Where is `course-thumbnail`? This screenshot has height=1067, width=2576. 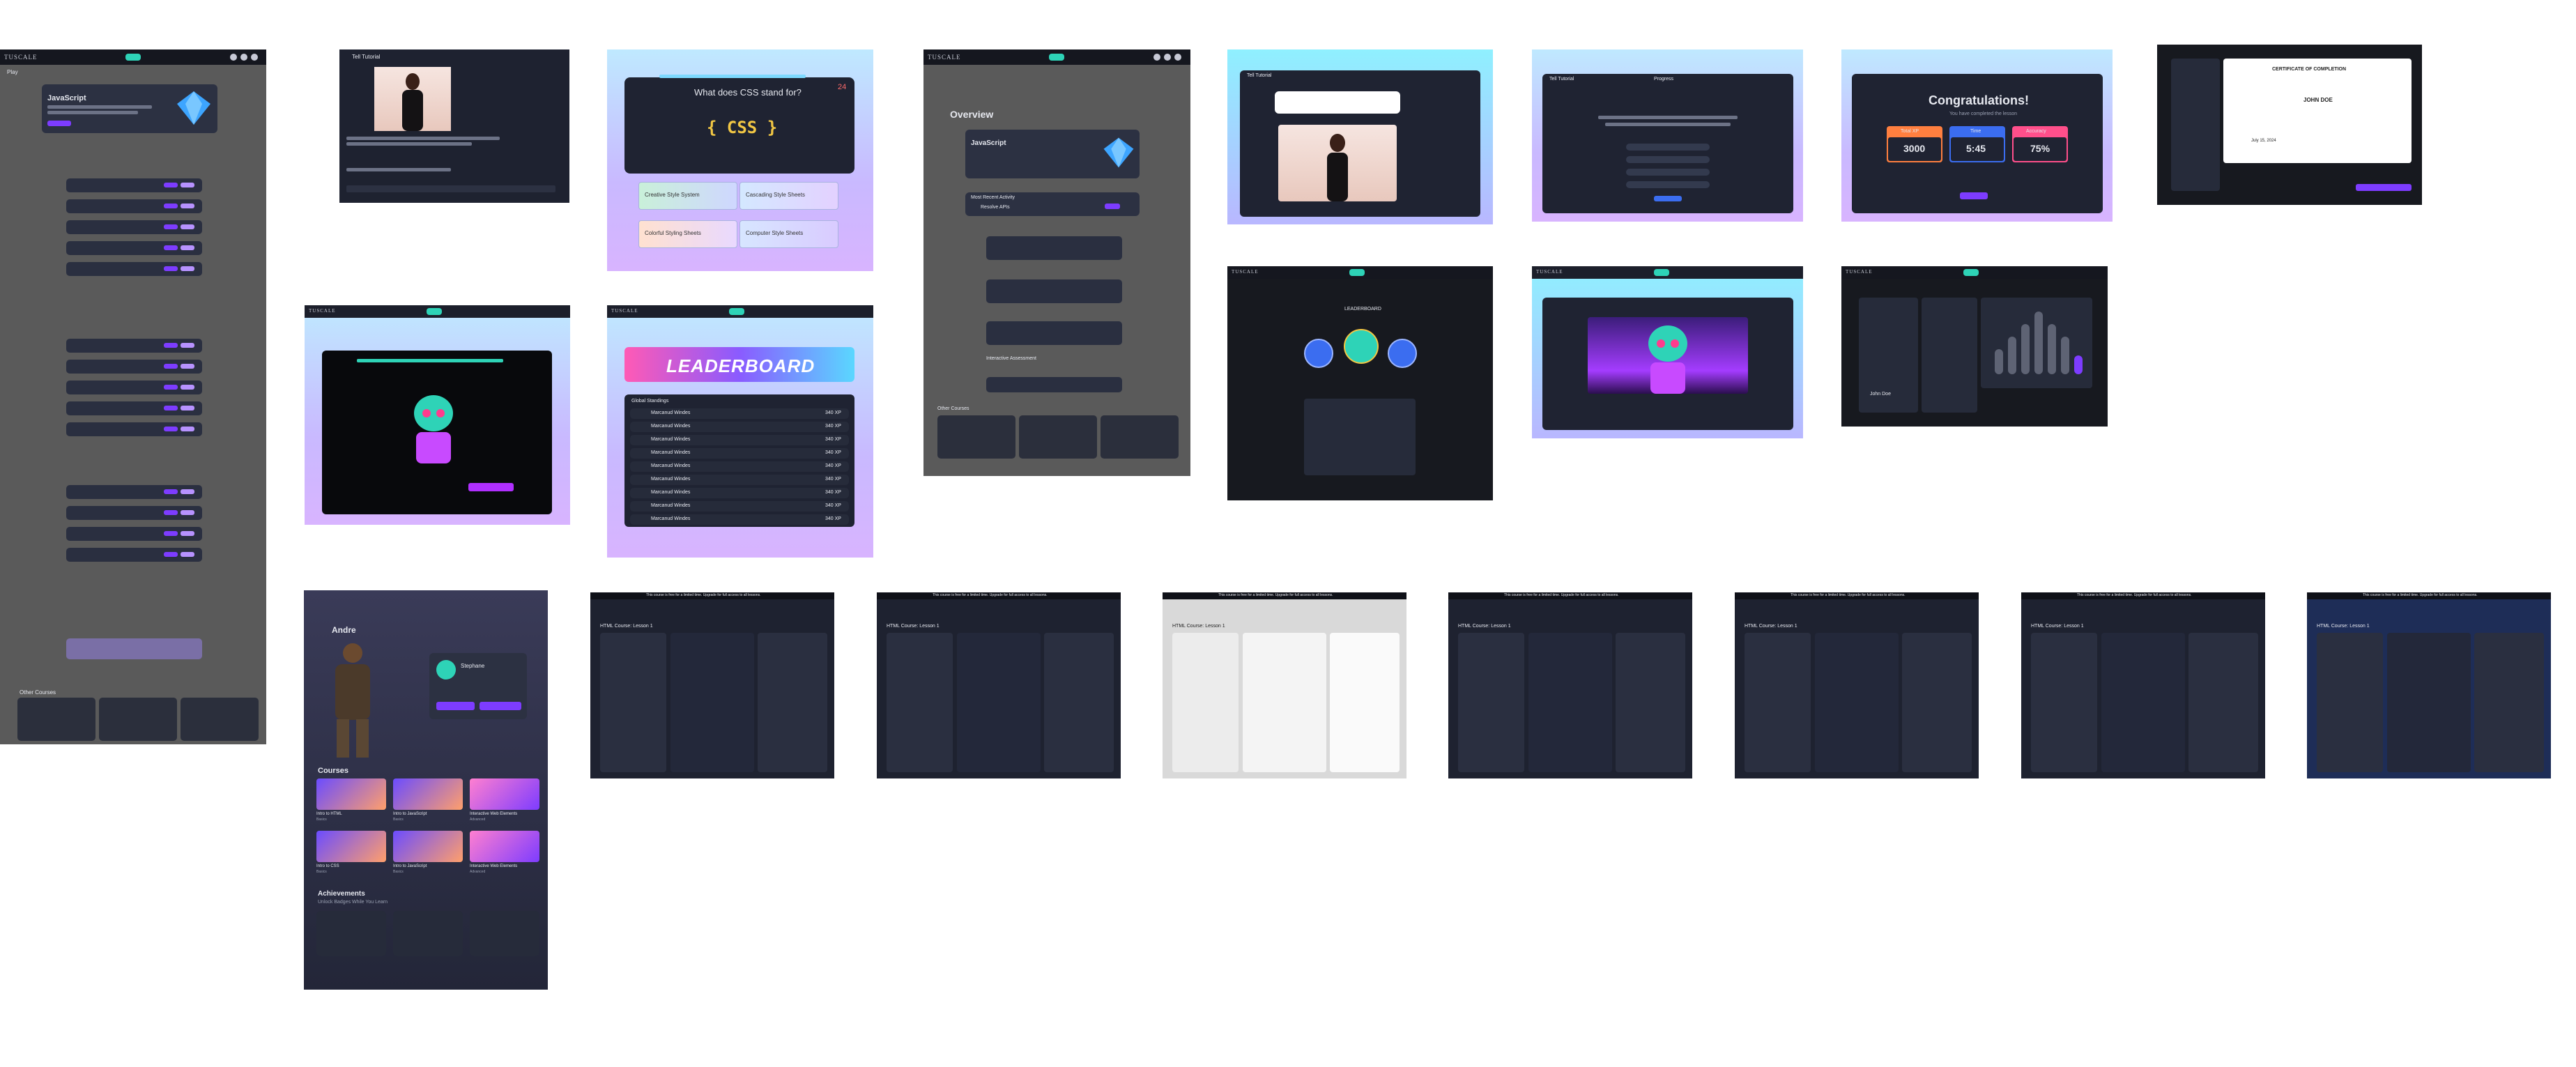
course-thumbnail is located at coordinates (351, 846).